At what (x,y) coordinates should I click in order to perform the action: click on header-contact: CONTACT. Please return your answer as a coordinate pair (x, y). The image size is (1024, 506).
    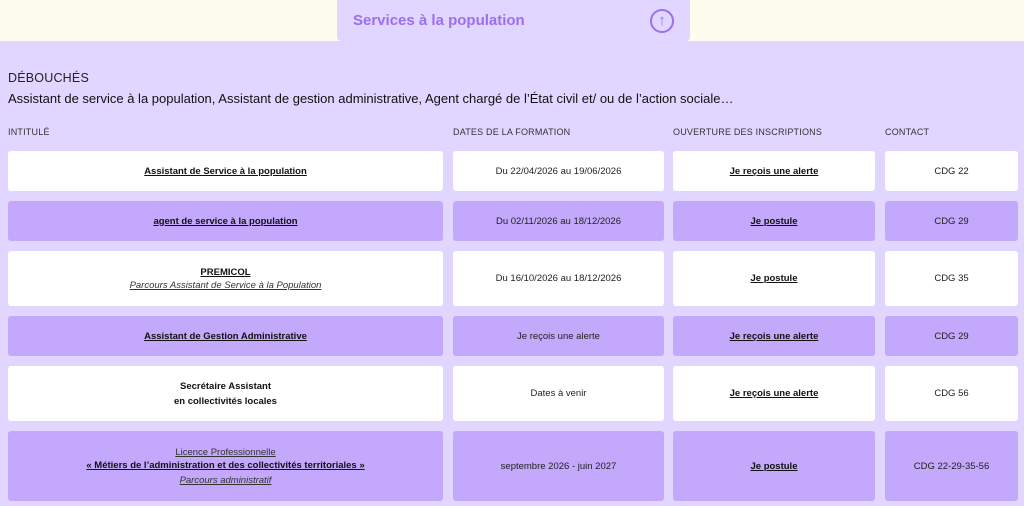
    Looking at the image, I should click on (907, 132).